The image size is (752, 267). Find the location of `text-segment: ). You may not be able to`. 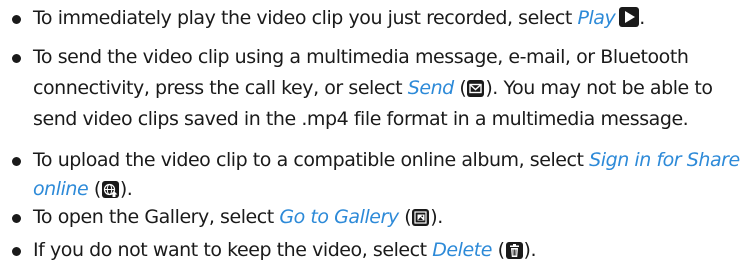

text-segment: ). You may not be able to is located at coordinates (599, 88).